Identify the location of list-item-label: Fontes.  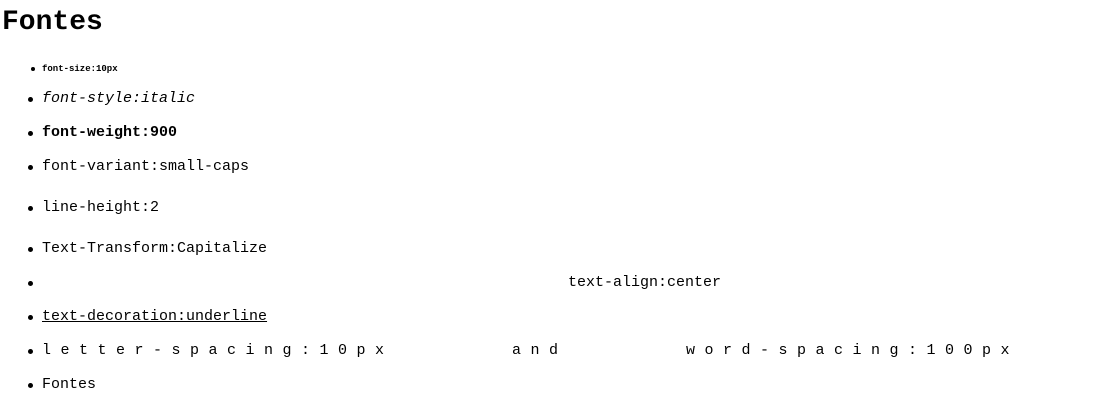
(69, 384).